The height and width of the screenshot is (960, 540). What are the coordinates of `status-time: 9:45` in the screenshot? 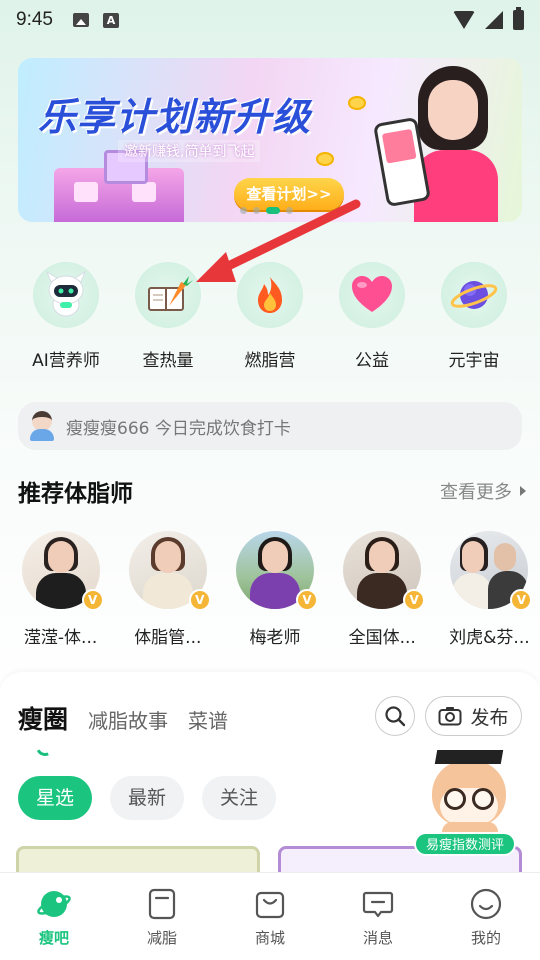 It's located at (34, 19).